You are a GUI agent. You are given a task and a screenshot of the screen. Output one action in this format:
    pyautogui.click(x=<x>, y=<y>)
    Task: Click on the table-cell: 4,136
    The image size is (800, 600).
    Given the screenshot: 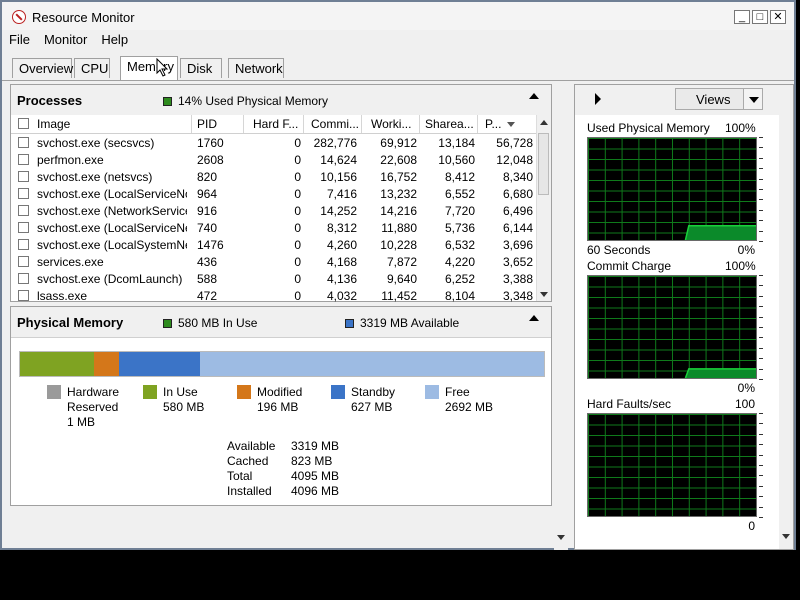 What is the action you would take?
    pyautogui.click(x=341, y=279)
    